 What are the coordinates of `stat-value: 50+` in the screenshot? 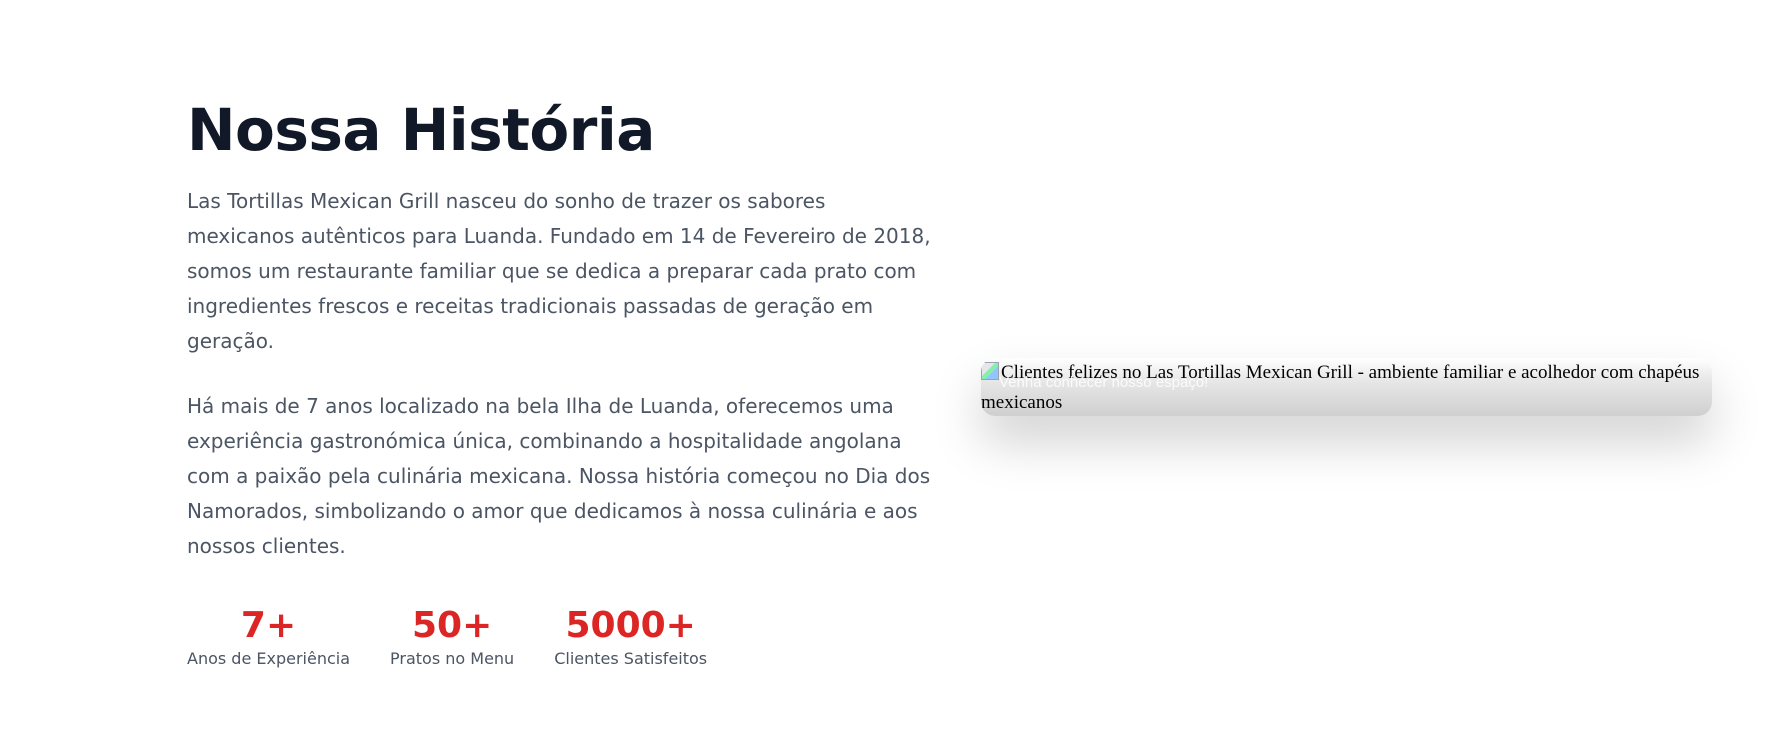 It's located at (452, 625).